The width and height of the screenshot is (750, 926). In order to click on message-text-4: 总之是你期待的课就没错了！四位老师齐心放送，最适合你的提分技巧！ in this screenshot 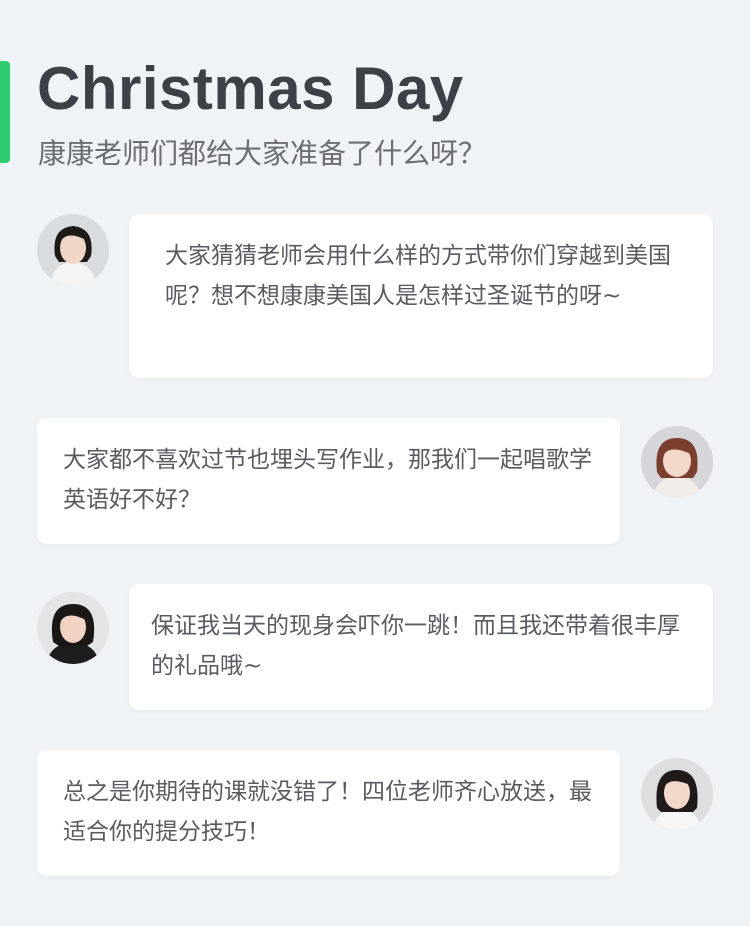, I will do `click(327, 812)`.